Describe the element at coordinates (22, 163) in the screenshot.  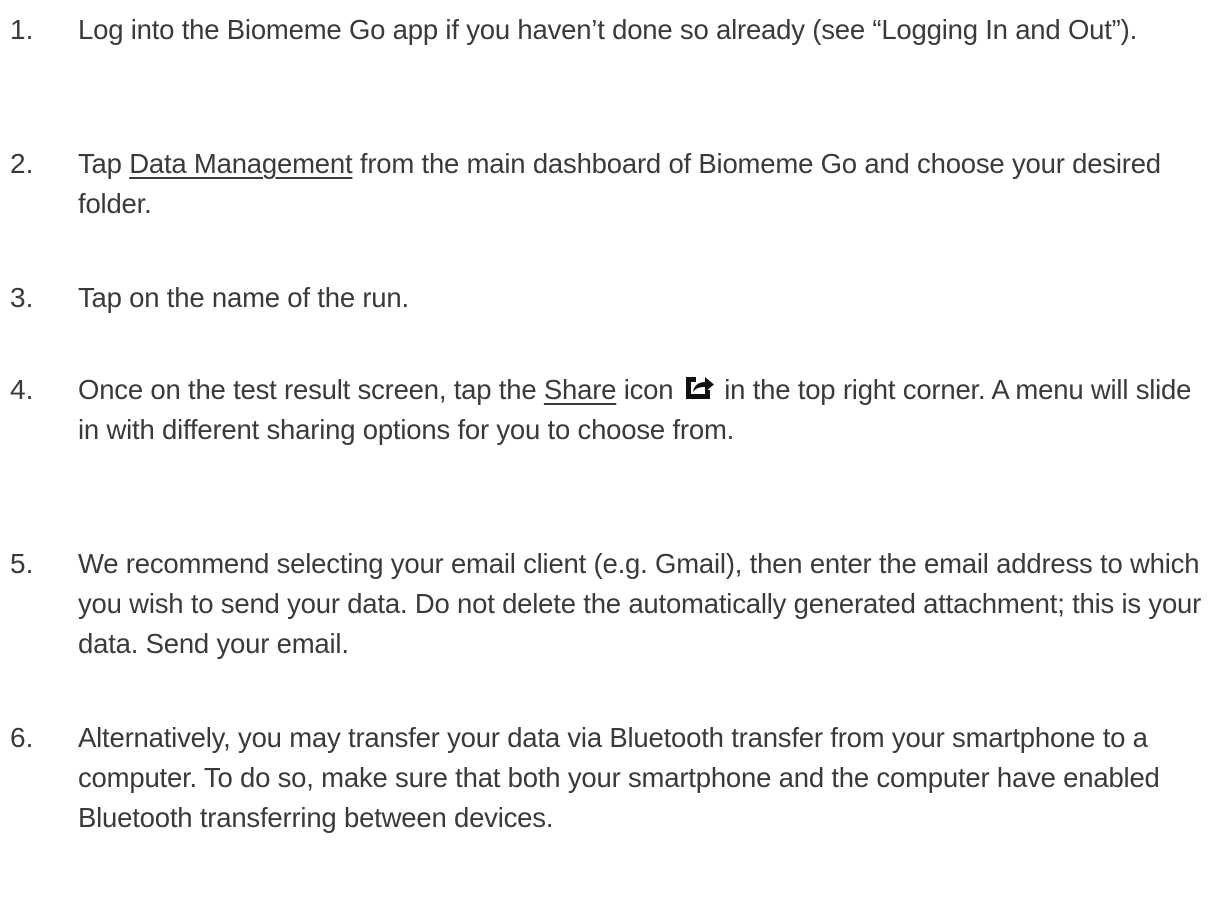
I see `step-number: 2.` at that location.